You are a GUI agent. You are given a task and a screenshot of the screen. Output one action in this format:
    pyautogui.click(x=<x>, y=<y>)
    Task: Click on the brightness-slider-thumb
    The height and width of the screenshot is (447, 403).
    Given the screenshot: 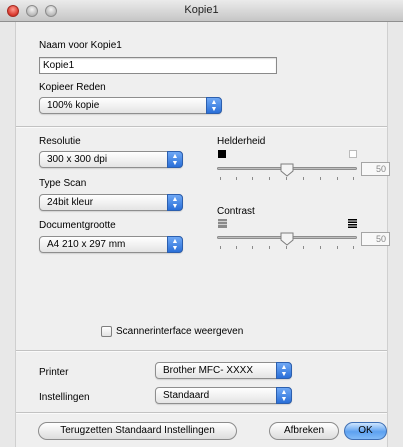 What is the action you would take?
    pyautogui.click(x=287, y=170)
    